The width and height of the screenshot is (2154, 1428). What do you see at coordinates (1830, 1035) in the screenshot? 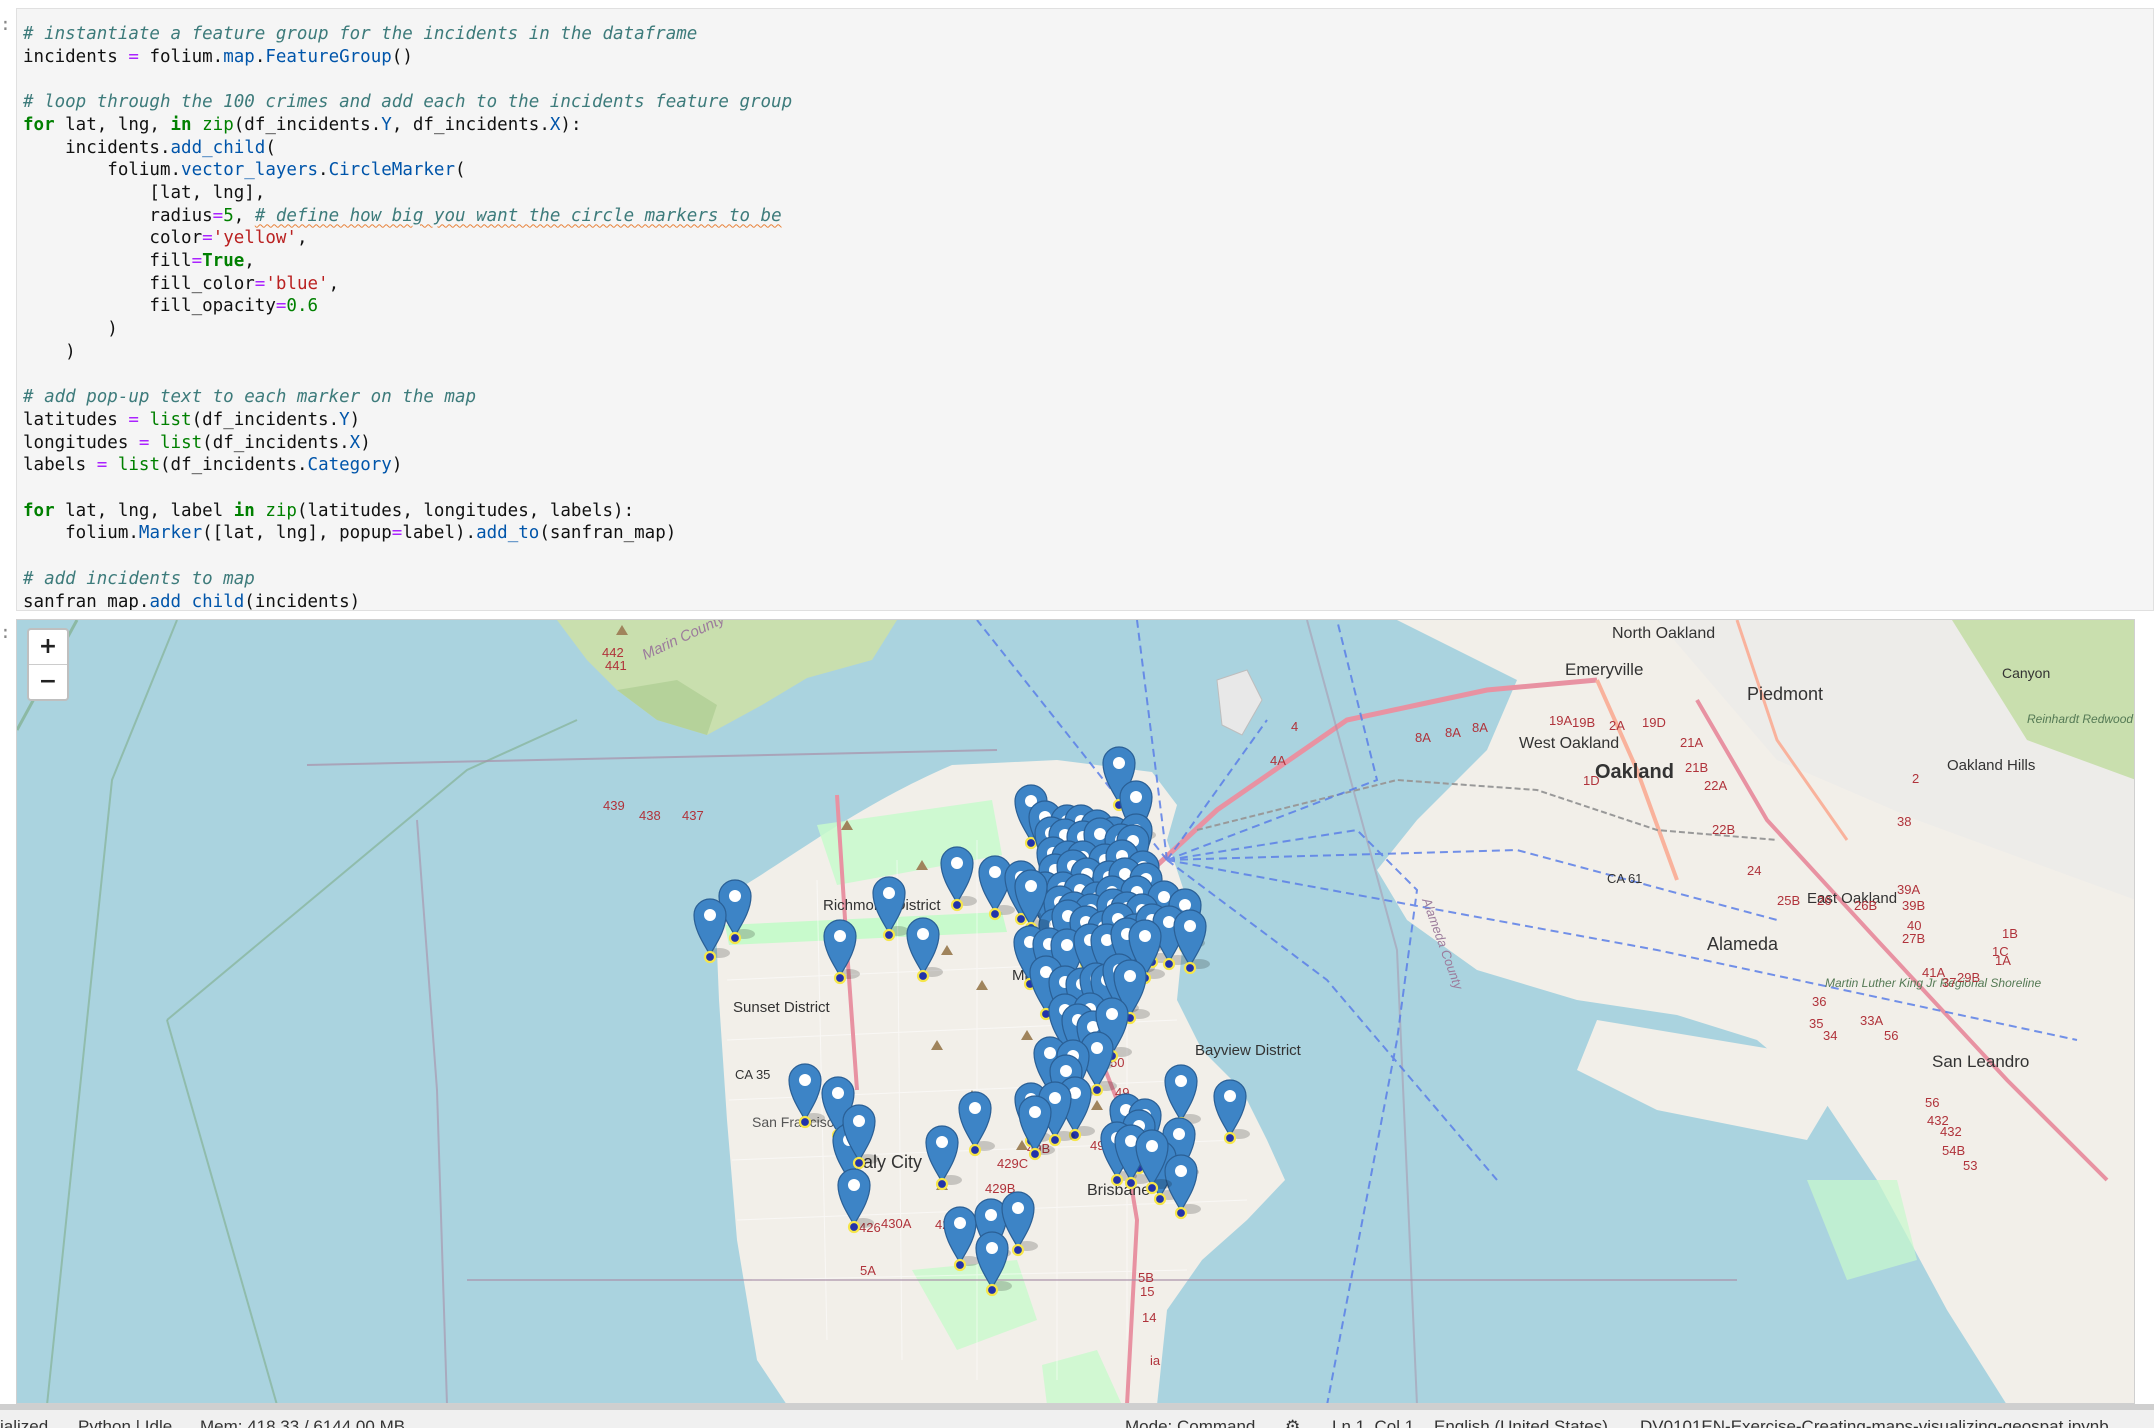
I see `road-number-label: 34` at bounding box center [1830, 1035].